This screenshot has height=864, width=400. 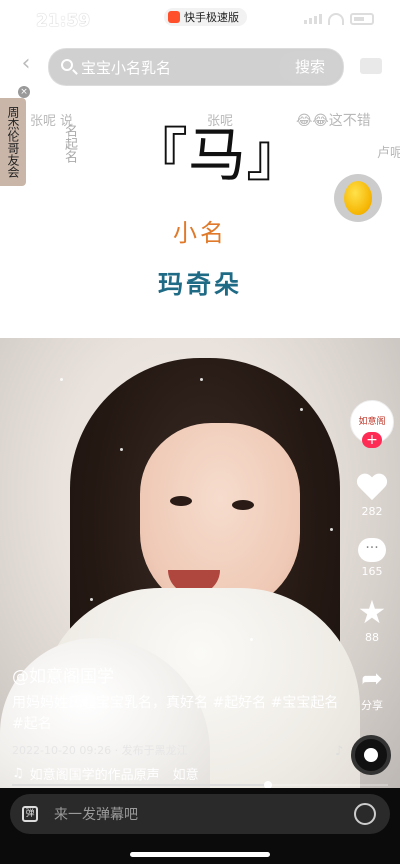 What do you see at coordinates (339, 751) in the screenshot?
I see `music-note-icon: ♪` at bounding box center [339, 751].